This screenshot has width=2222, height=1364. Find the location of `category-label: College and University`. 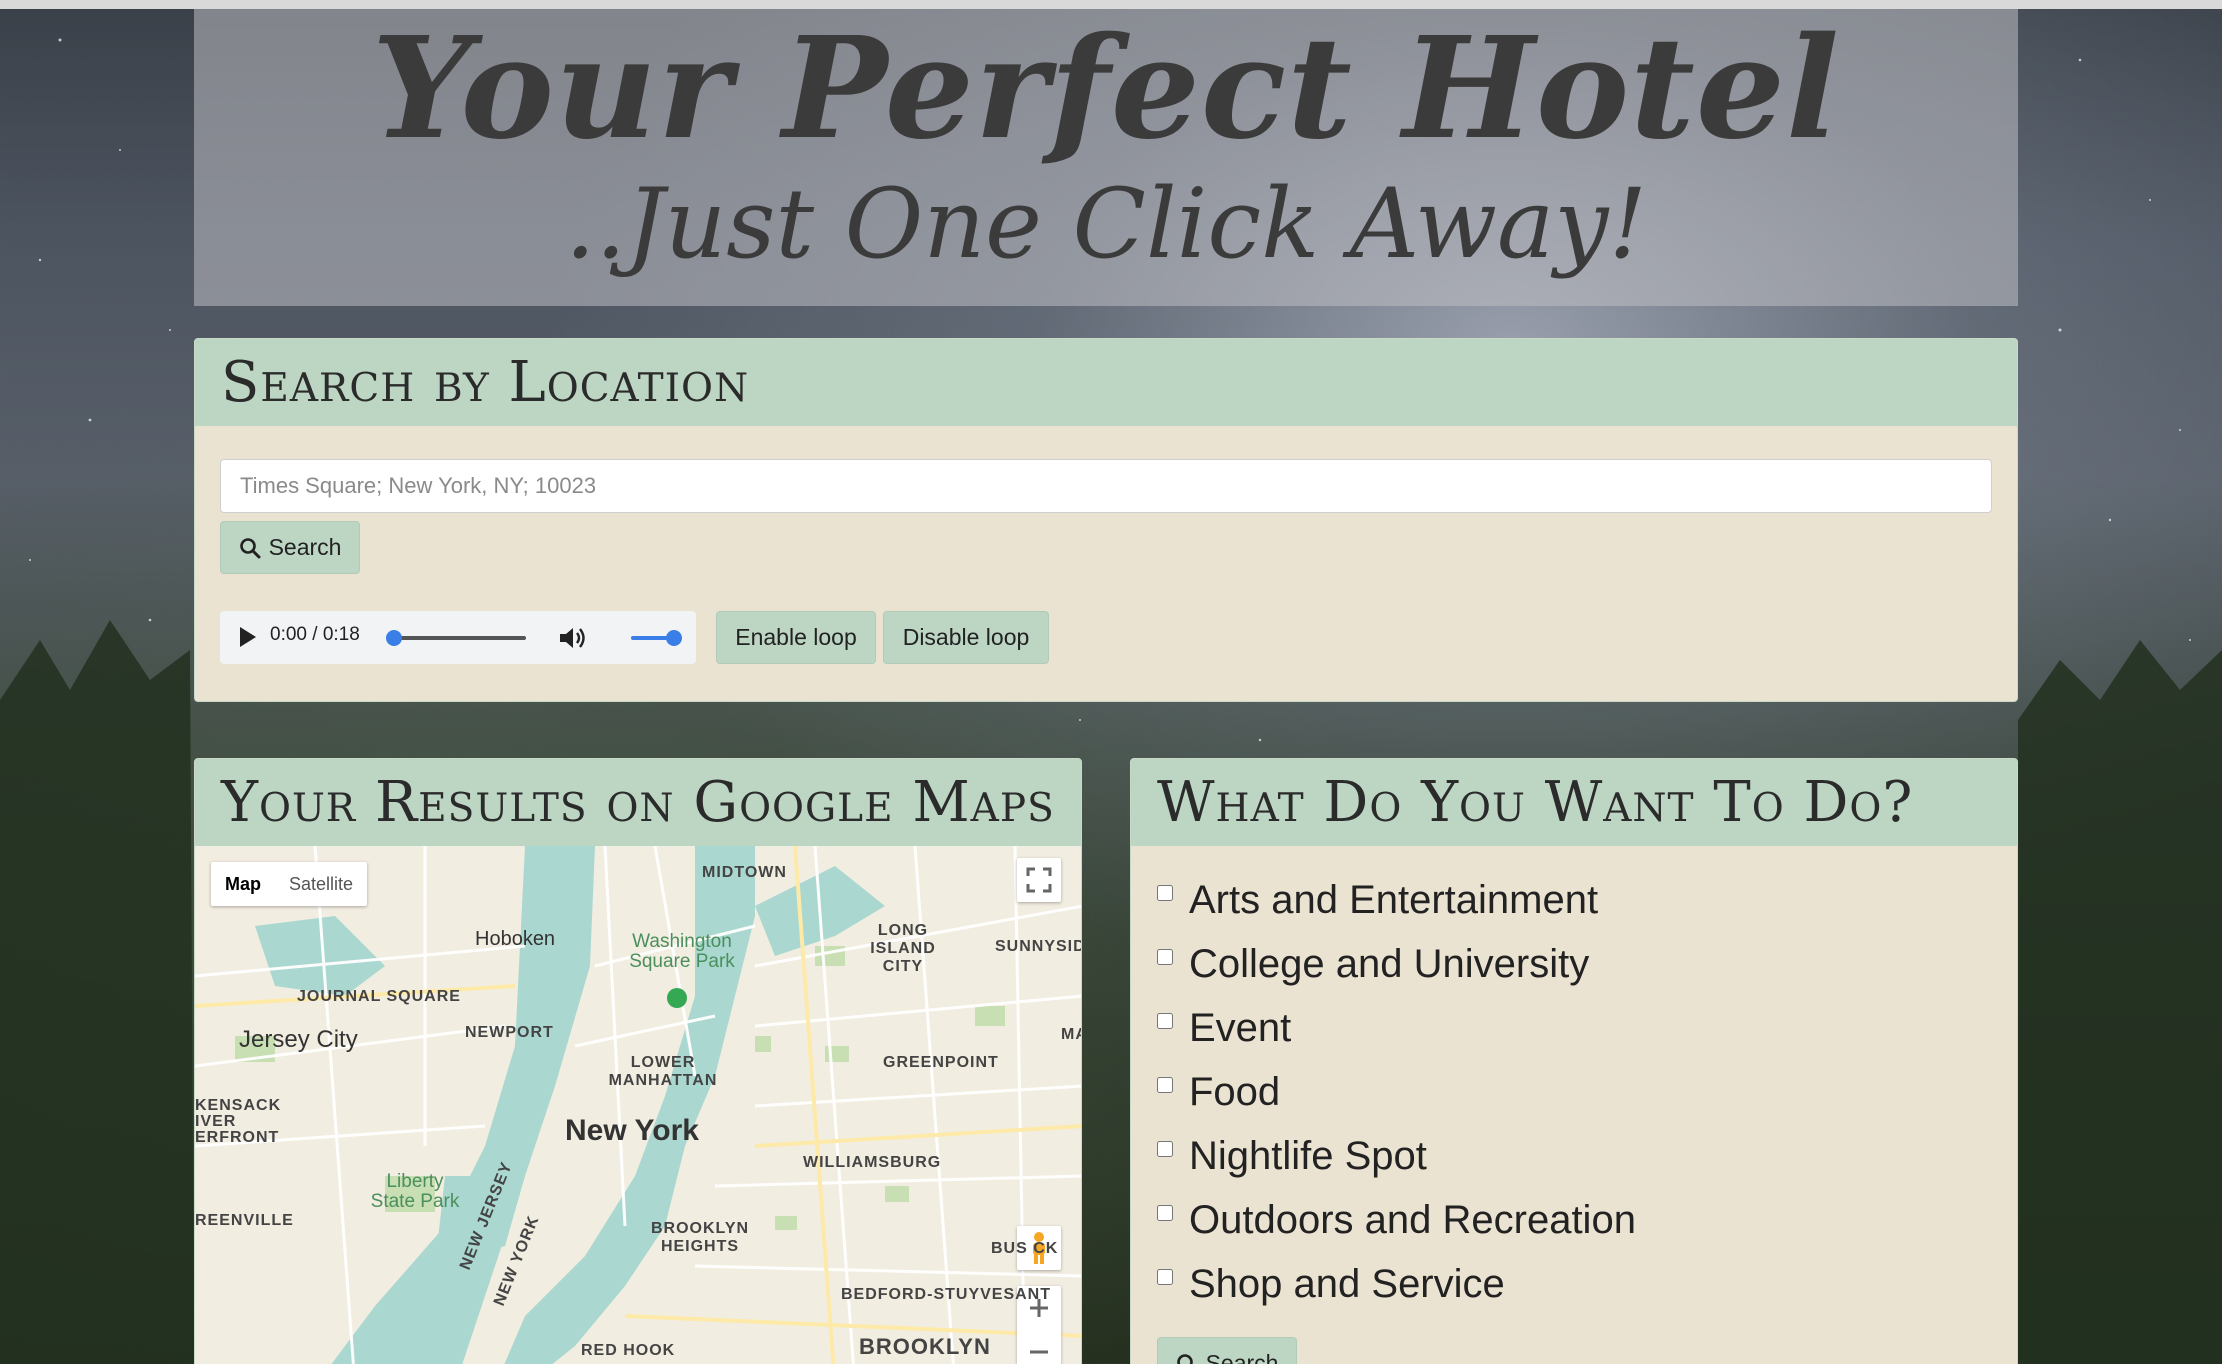

category-label: College and University is located at coordinates (1389, 964).